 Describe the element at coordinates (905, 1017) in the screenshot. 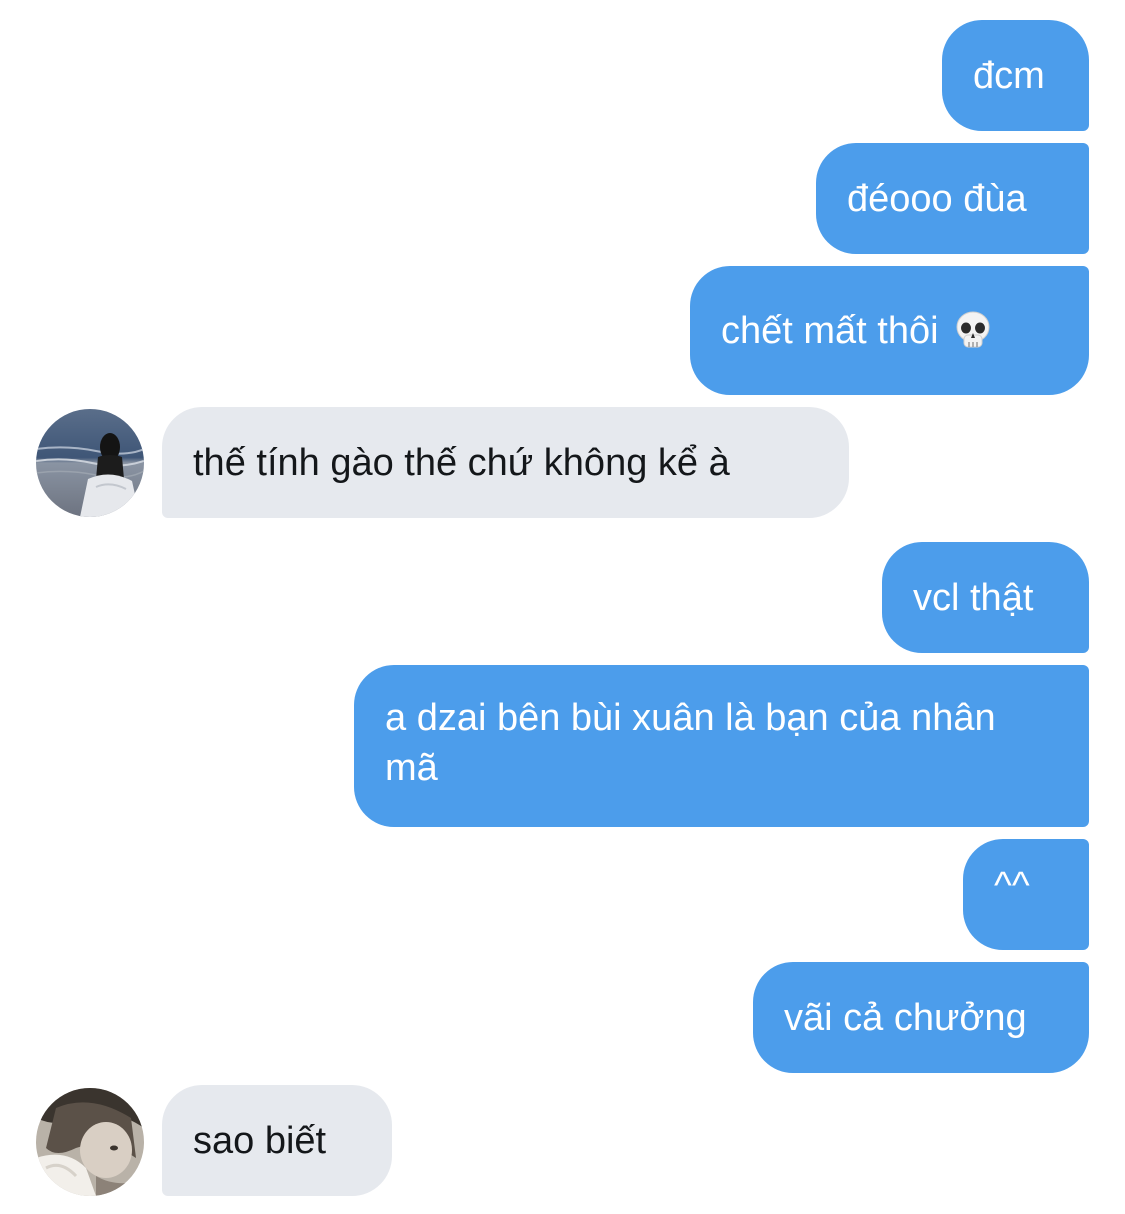

I see `message-text: vãi cả chưởng` at that location.